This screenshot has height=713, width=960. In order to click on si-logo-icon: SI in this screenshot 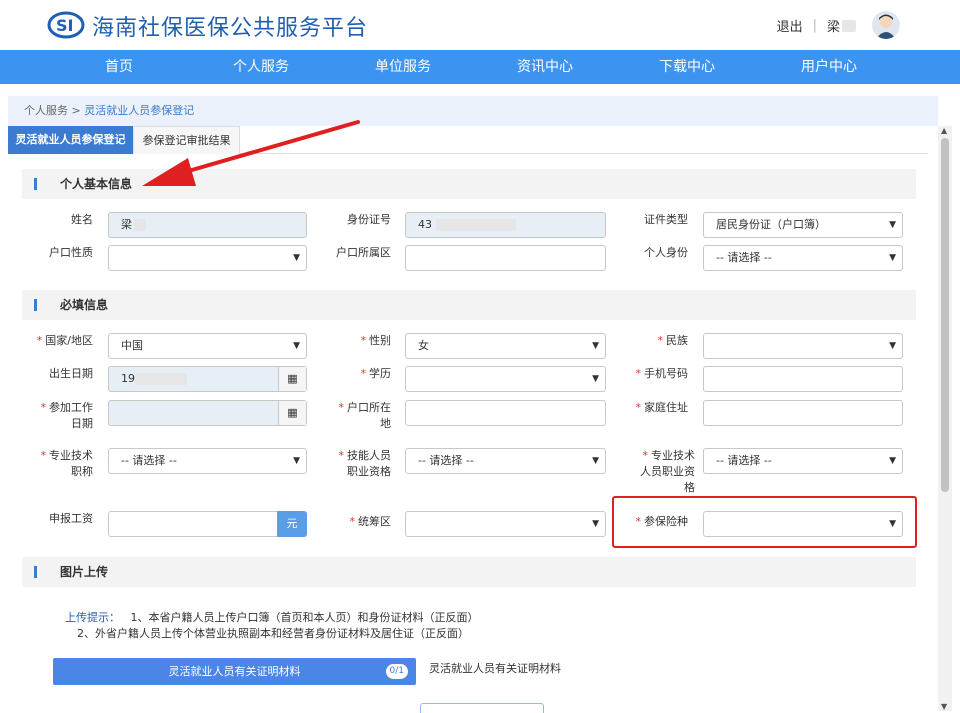, I will do `click(66, 25)`.